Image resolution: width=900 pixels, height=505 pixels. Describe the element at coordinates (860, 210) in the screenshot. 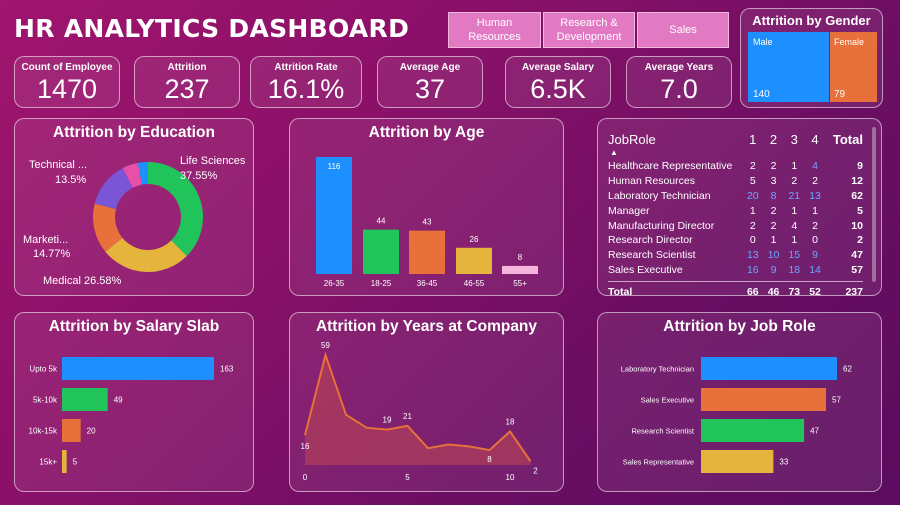

I see `table-cell-total: 5` at that location.